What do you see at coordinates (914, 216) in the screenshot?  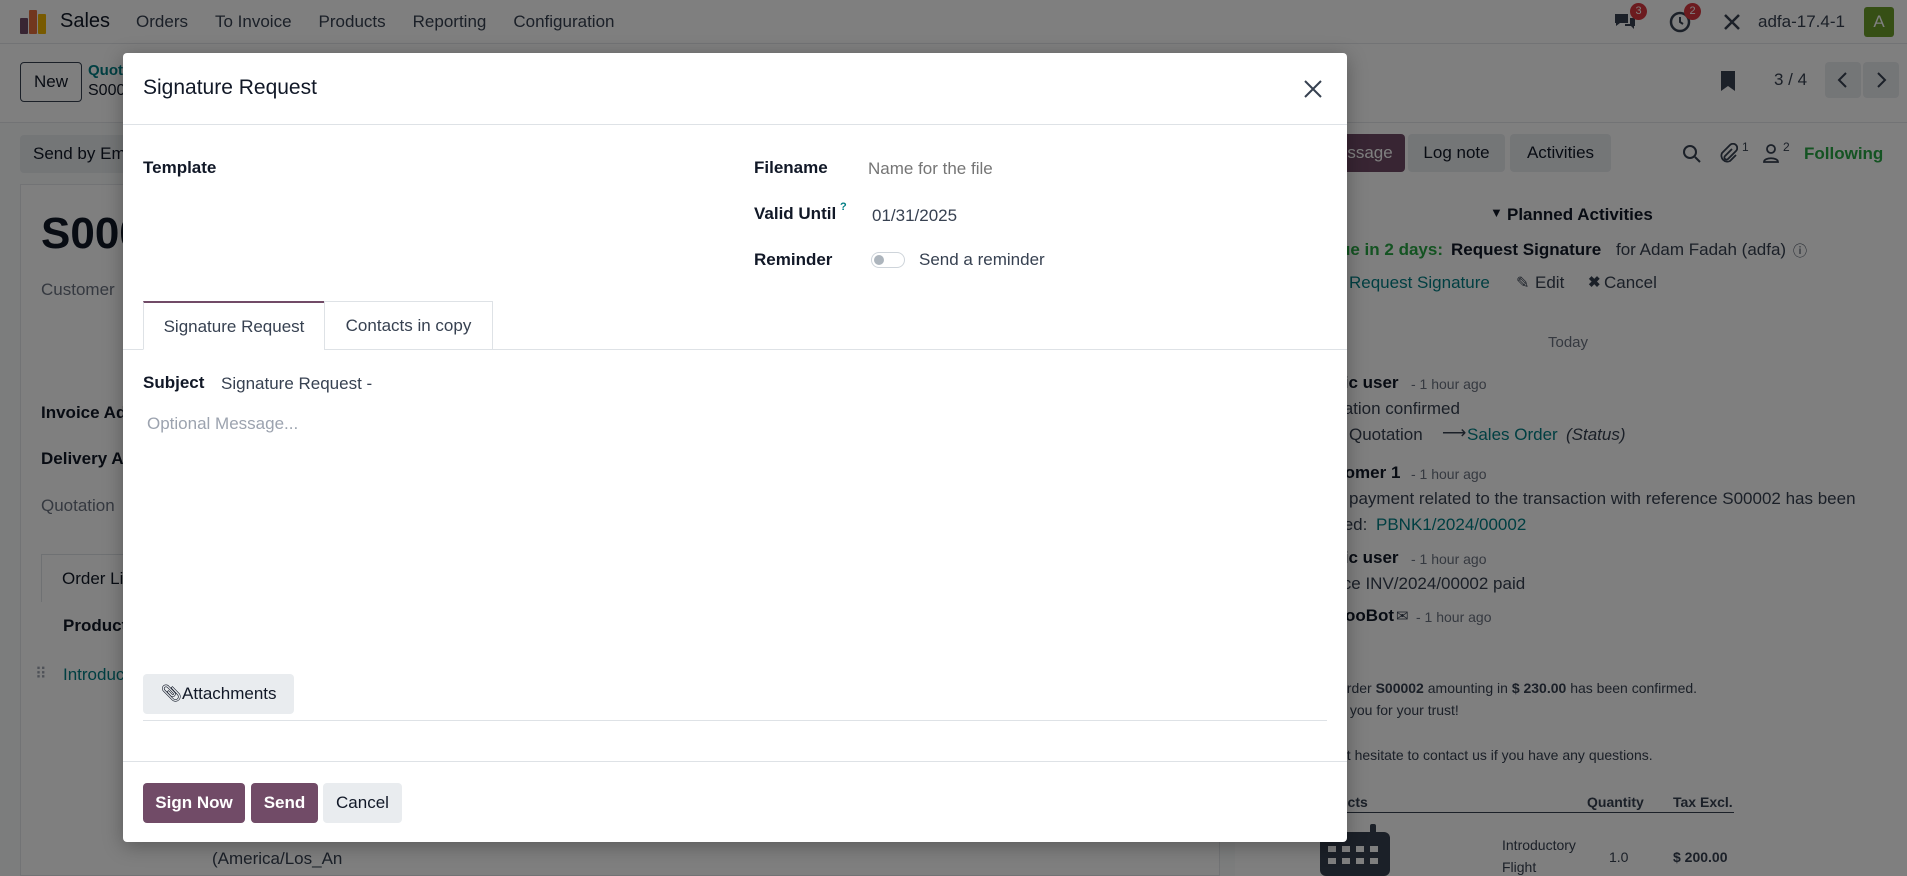 I see `valid-until-input: 01/31/2025` at bounding box center [914, 216].